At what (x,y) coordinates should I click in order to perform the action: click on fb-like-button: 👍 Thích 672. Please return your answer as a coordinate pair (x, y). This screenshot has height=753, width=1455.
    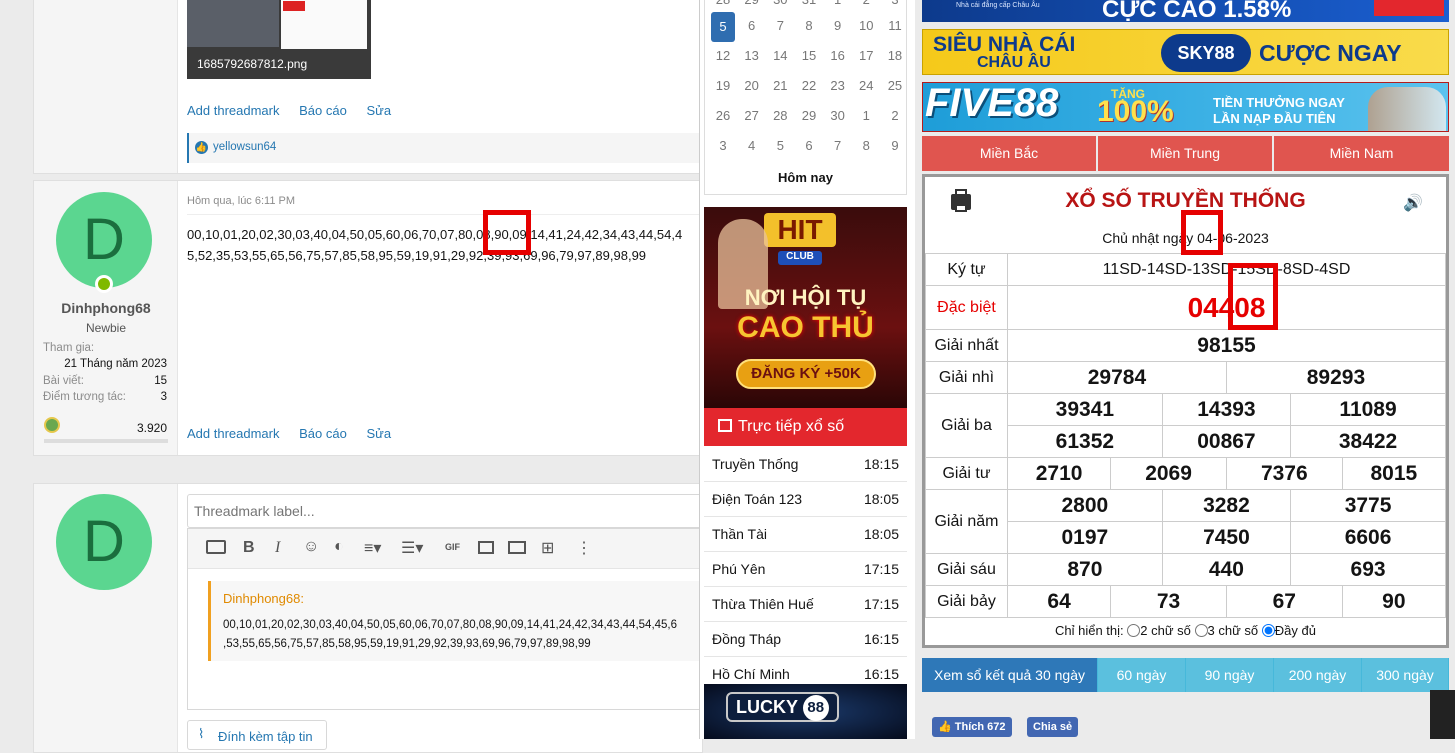
    Looking at the image, I should click on (972, 727).